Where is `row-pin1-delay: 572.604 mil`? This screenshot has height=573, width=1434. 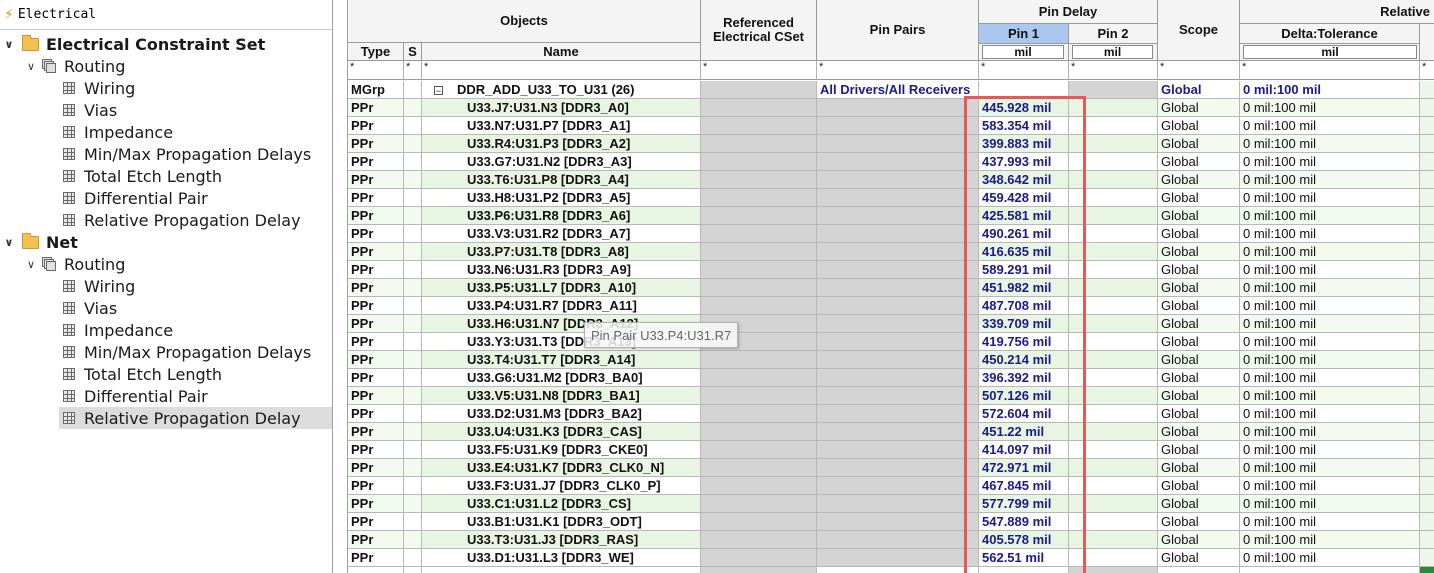 row-pin1-delay: 572.604 mil is located at coordinates (1024, 414).